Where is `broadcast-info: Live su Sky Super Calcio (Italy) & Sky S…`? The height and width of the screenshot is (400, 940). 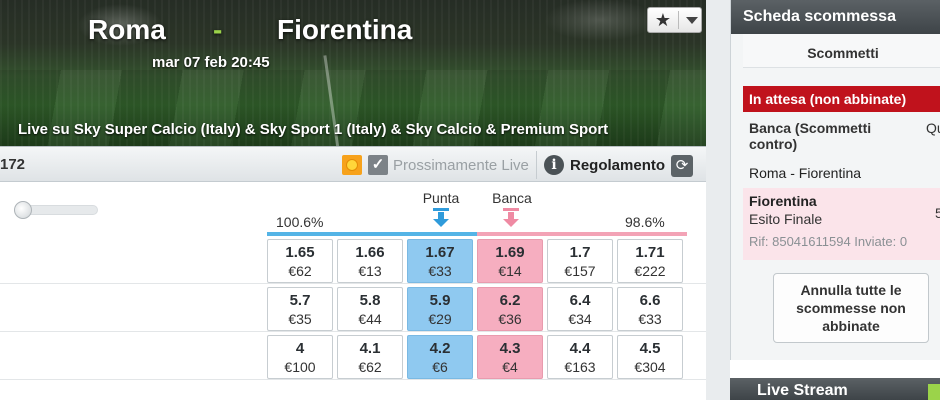
broadcast-info: Live su Sky Super Calcio (Italy) & Sky S… is located at coordinates (313, 129).